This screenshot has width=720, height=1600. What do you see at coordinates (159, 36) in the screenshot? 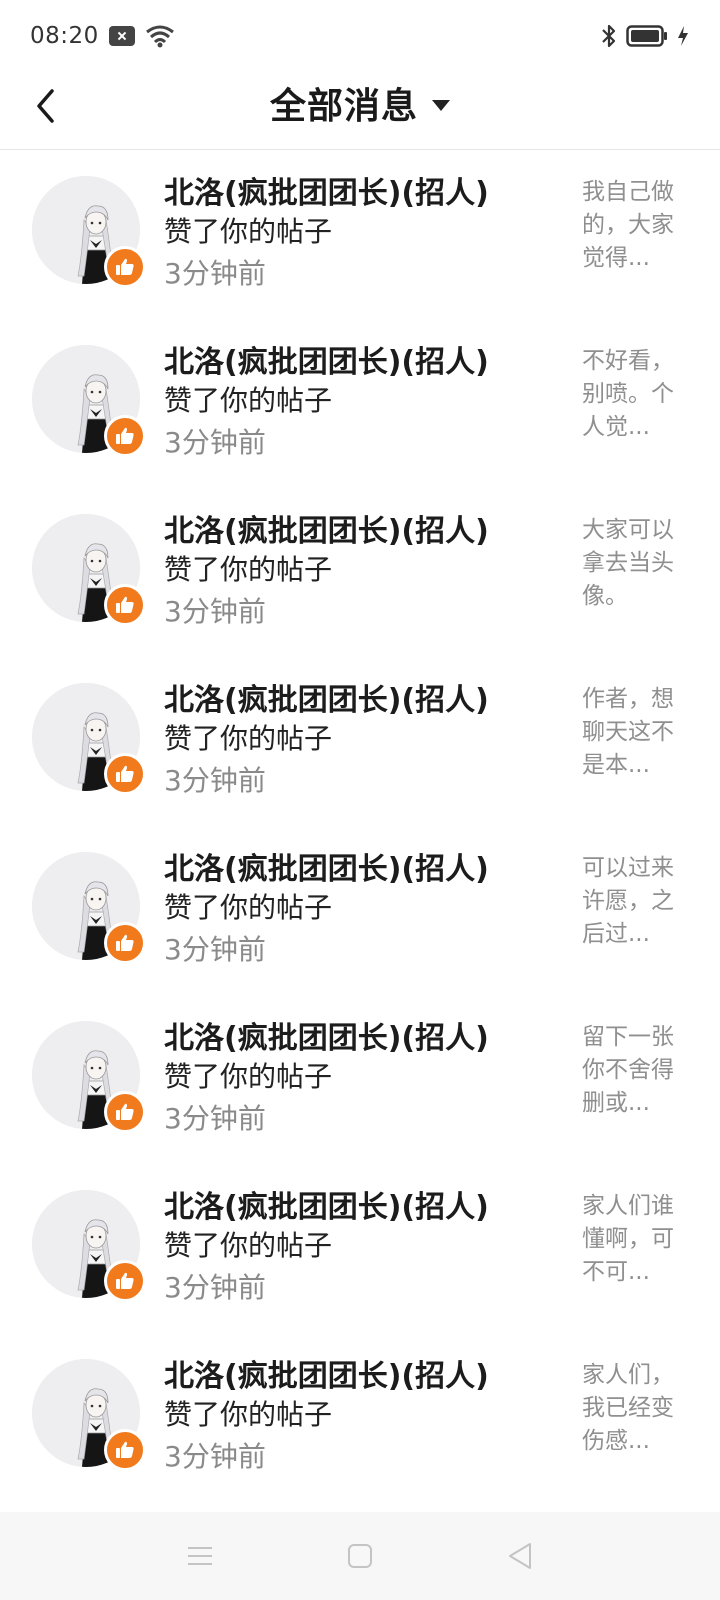
I see `wifi-icon` at bounding box center [159, 36].